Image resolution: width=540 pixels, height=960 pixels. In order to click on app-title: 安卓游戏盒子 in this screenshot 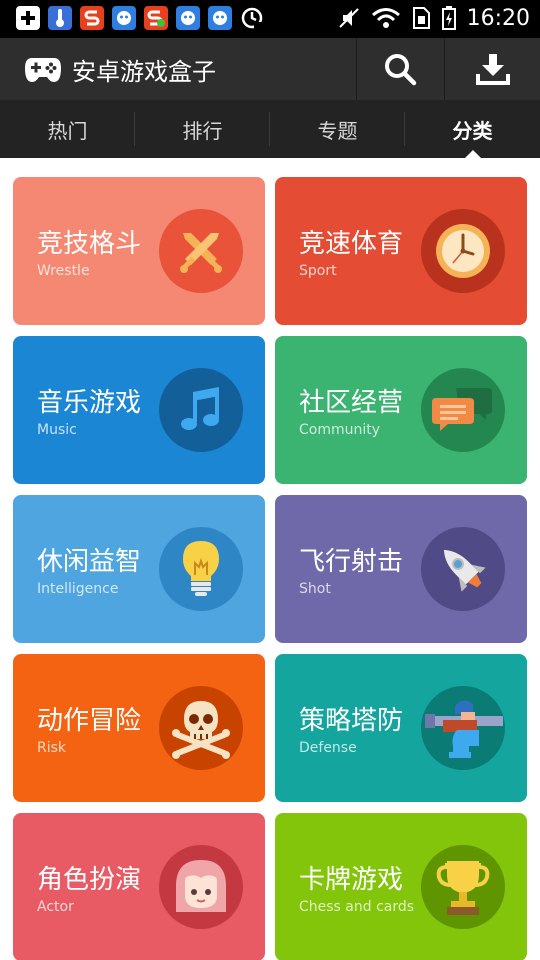, I will do `click(144, 72)`.